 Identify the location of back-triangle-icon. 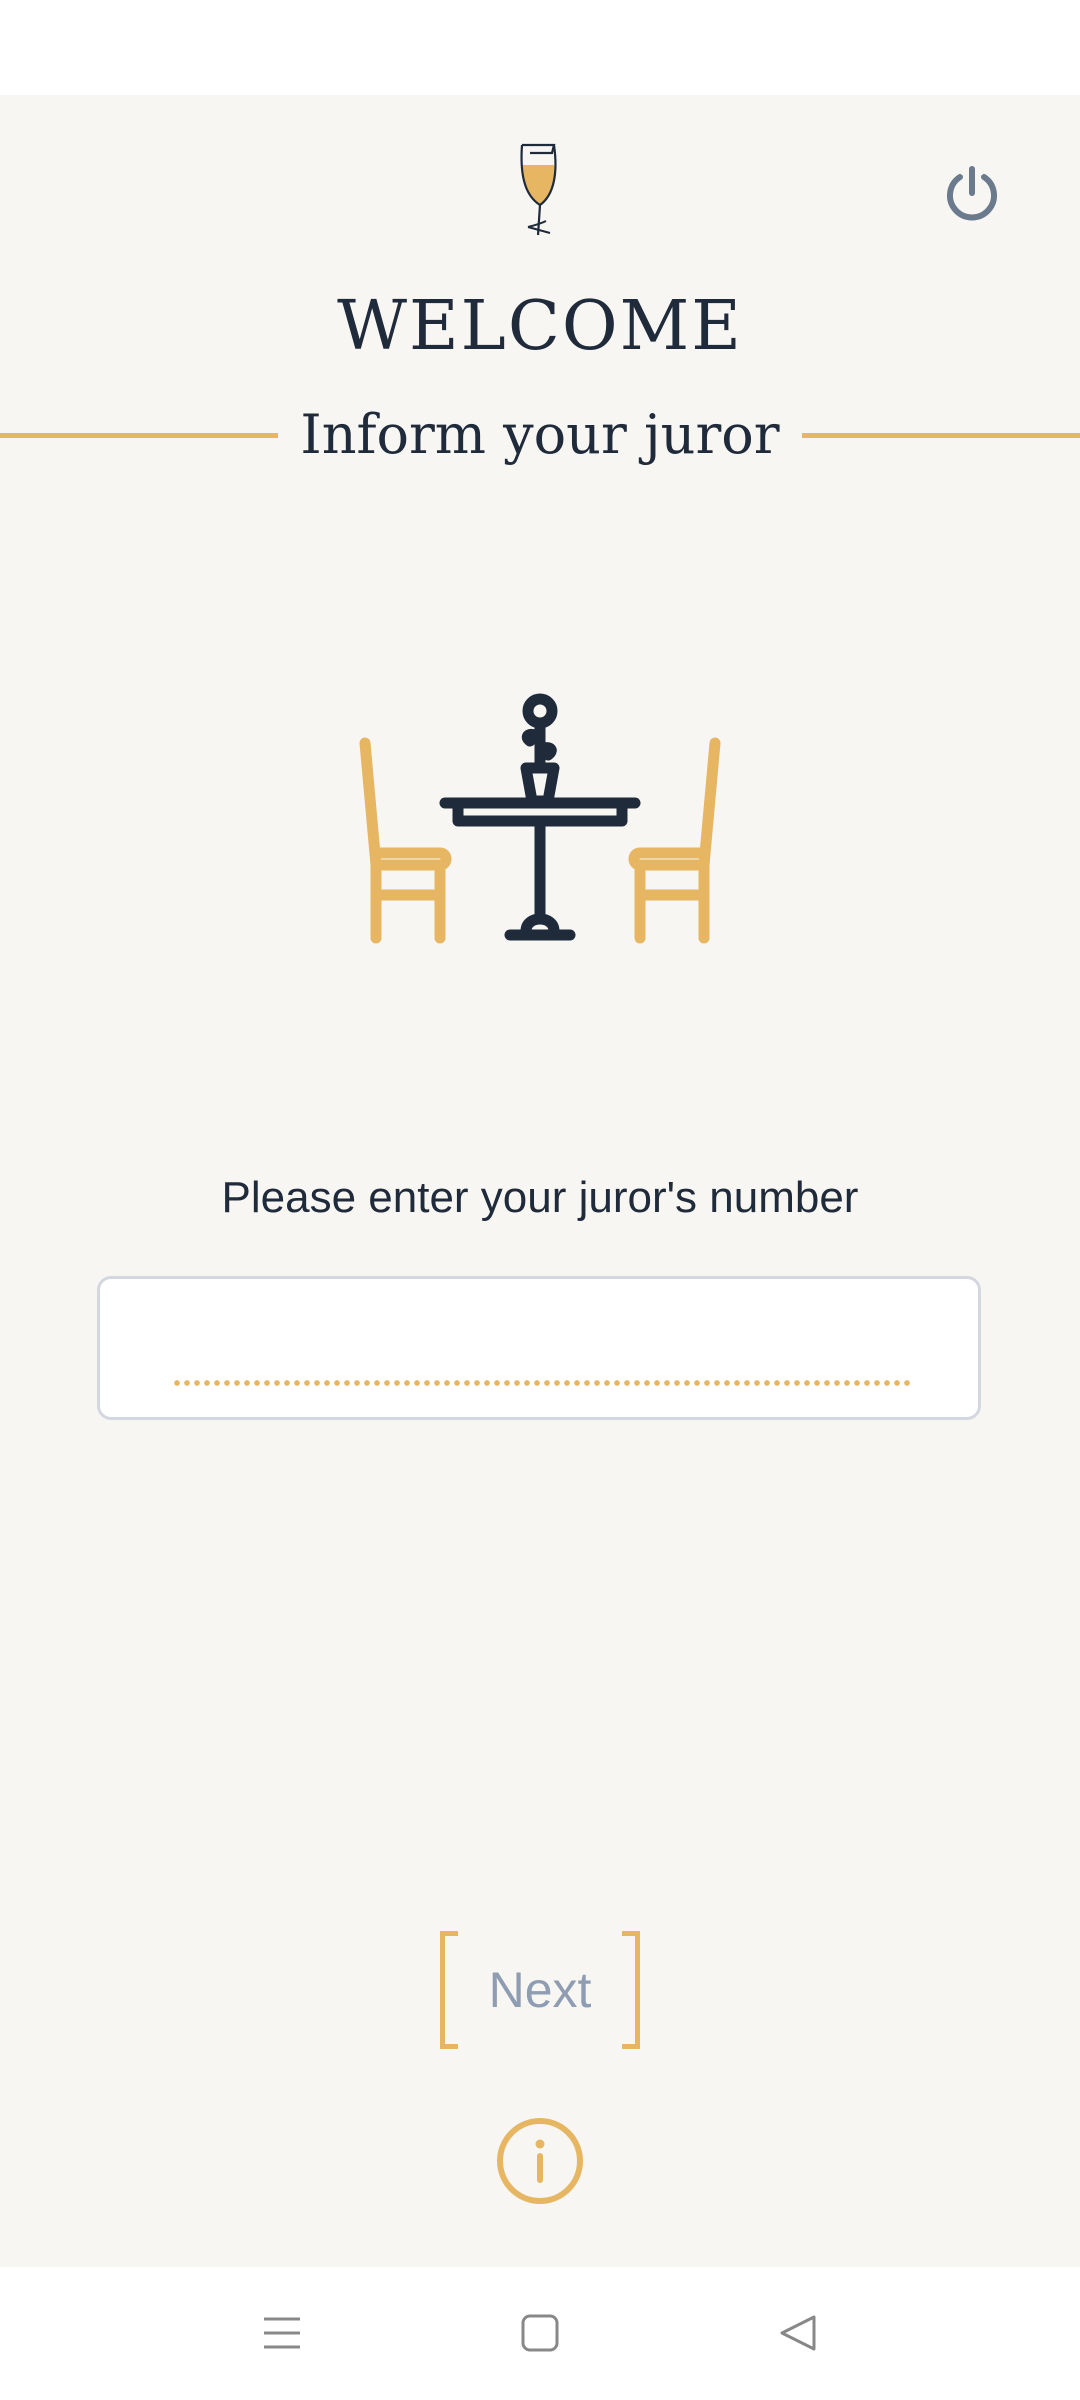
(798, 2333).